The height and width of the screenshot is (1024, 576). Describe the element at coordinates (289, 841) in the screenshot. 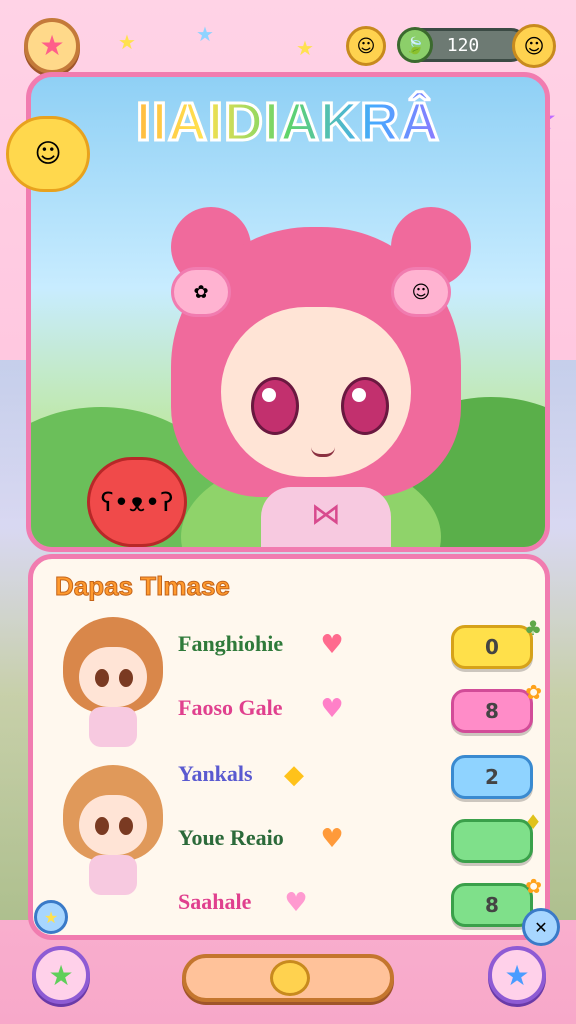

I see `list-item: Youe Reaio ♥ ♦` at that location.